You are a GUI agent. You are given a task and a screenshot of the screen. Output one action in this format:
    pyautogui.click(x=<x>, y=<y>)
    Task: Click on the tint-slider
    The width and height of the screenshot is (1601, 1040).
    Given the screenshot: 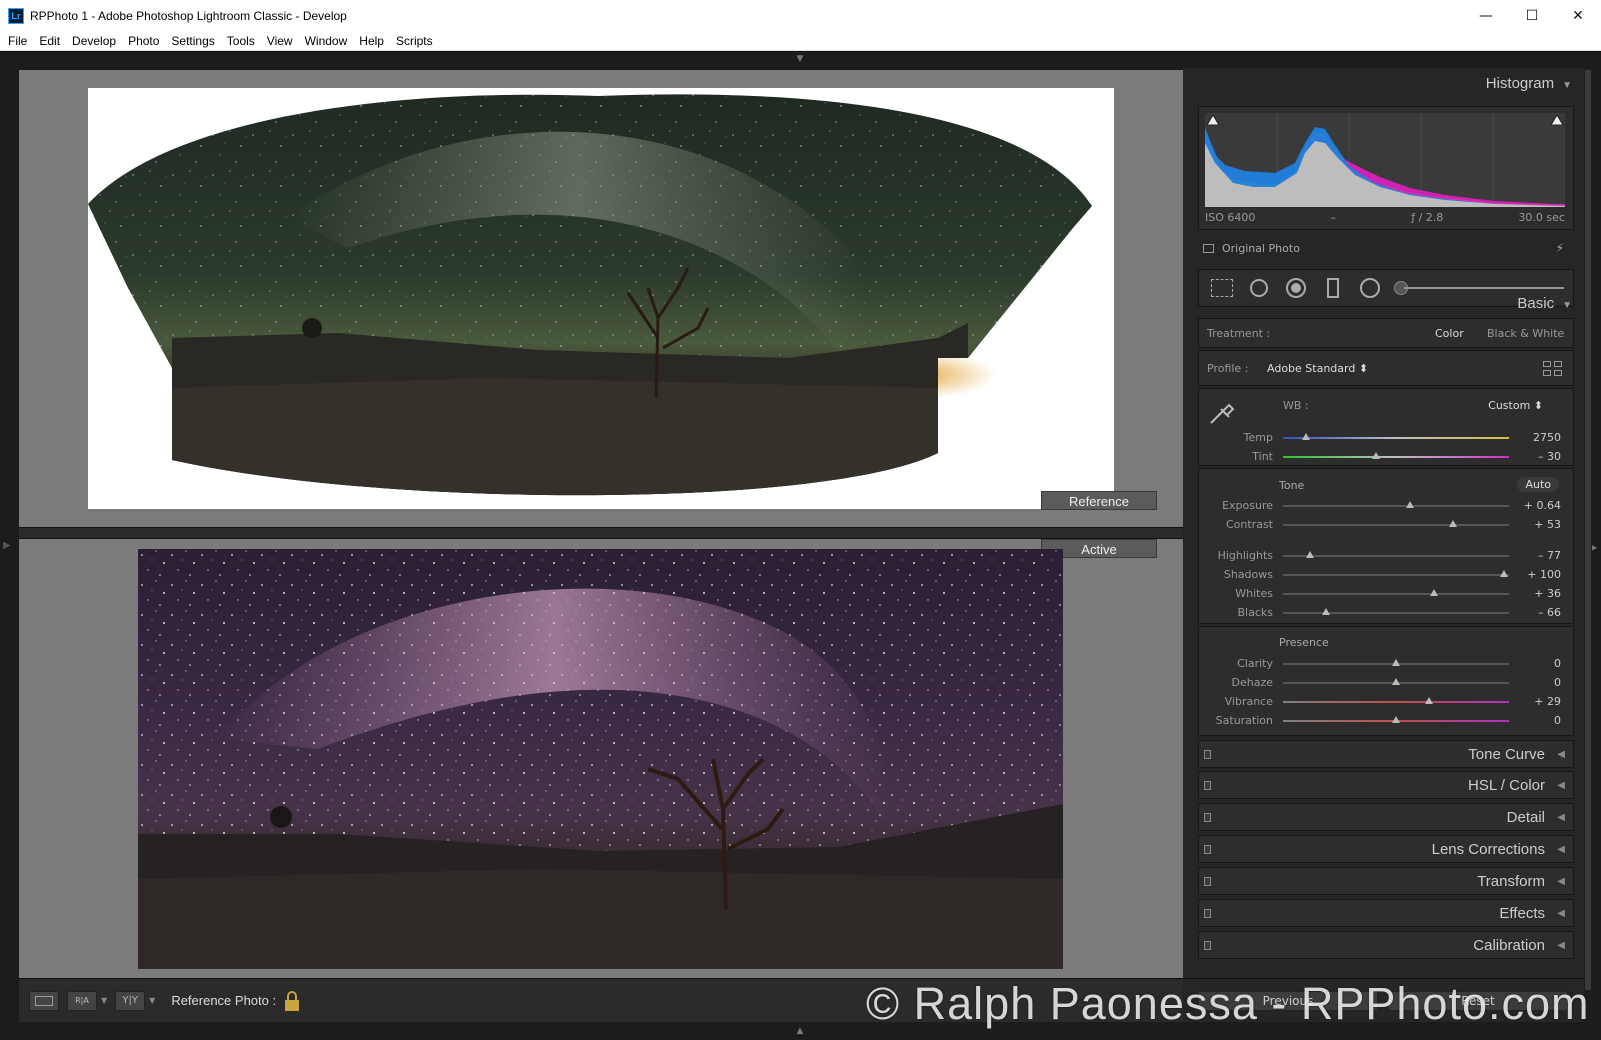 What is the action you would take?
    pyautogui.click(x=1396, y=457)
    